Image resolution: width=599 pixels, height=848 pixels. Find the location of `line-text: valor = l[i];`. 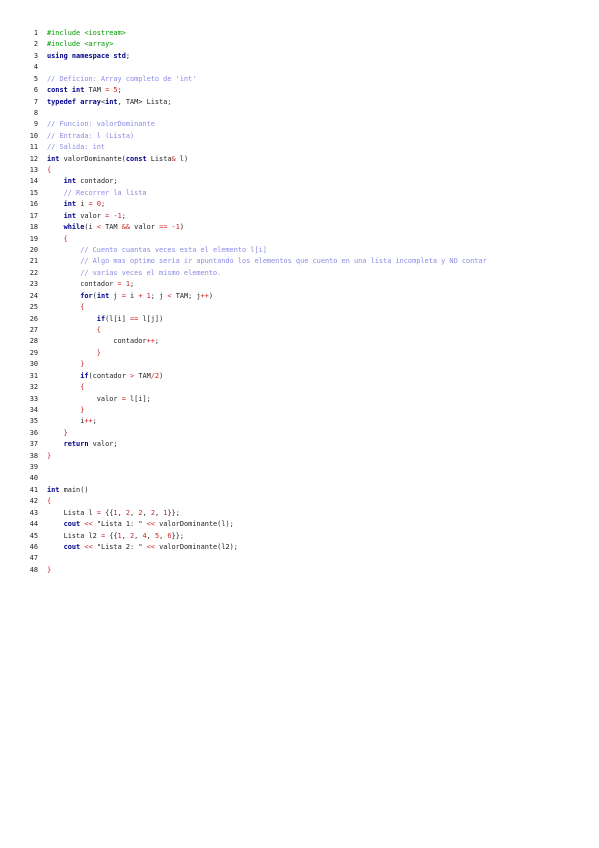

line-text: valor = l[i]; is located at coordinates (94, 399).